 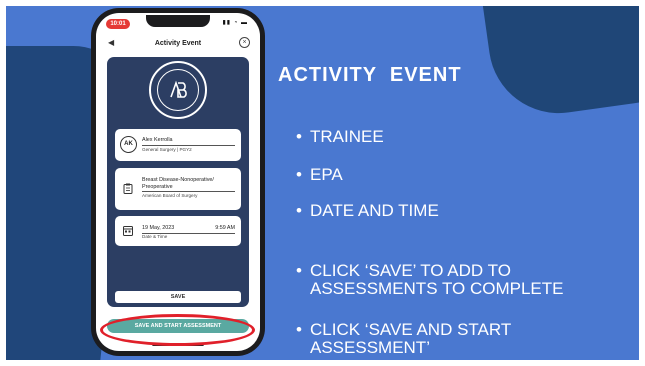 I want to click on trainee-detail: General Surgery | PGY2, so click(x=167, y=149).